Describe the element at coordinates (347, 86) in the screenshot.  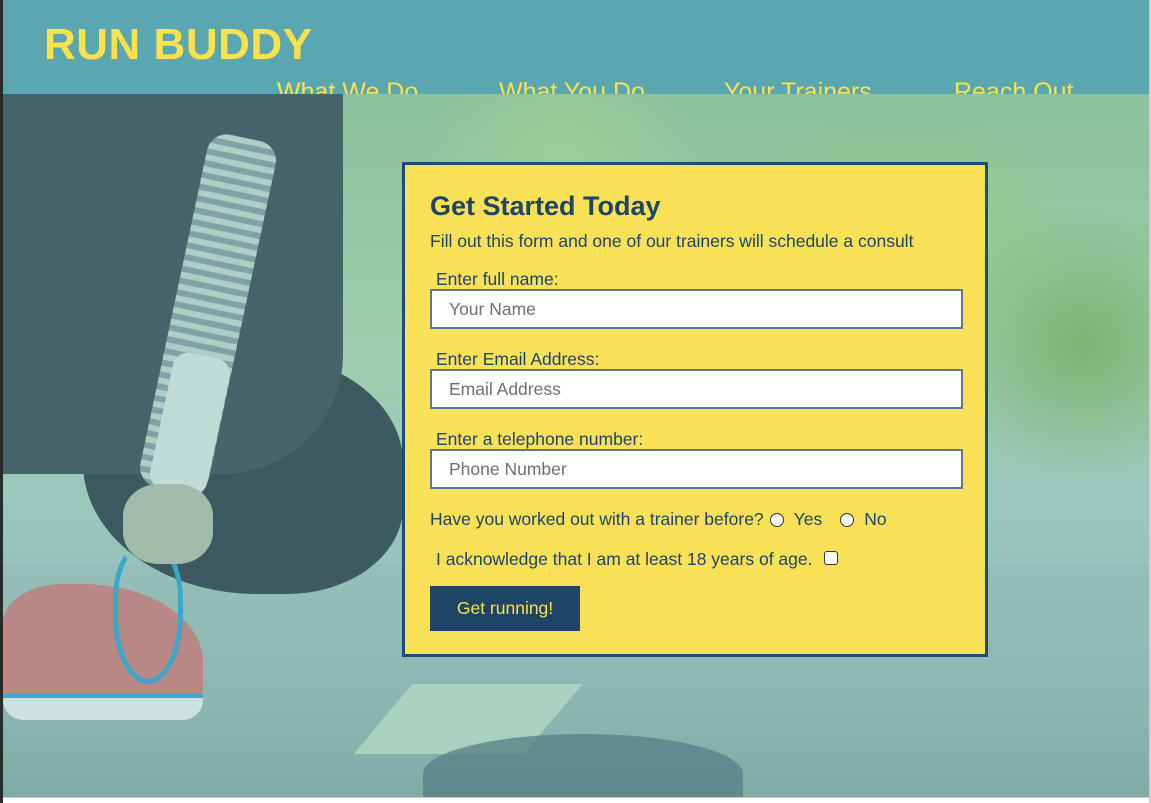
I see `nav-link-what-we-do: What We Do` at that location.